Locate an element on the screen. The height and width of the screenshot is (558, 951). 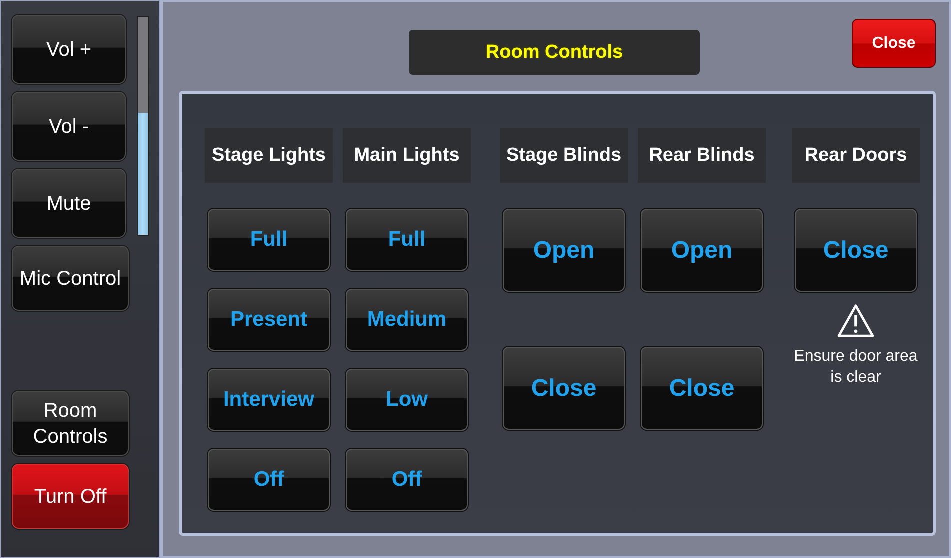
control-button: Interview is located at coordinates (269, 400).